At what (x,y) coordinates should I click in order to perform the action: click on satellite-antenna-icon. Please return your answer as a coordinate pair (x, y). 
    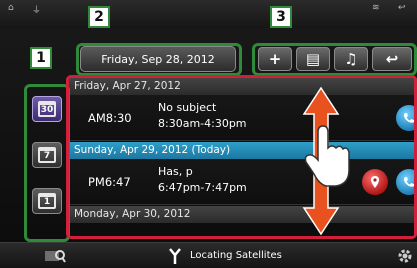
    Looking at the image, I should click on (175, 256).